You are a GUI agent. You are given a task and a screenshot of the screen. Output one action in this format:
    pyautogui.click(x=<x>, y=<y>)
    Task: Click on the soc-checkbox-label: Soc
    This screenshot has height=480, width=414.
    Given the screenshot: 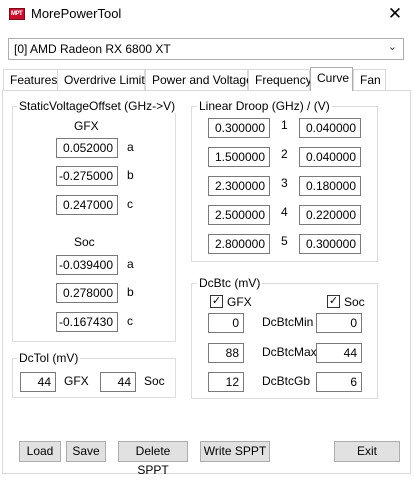 What is the action you would take?
    pyautogui.click(x=354, y=302)
    